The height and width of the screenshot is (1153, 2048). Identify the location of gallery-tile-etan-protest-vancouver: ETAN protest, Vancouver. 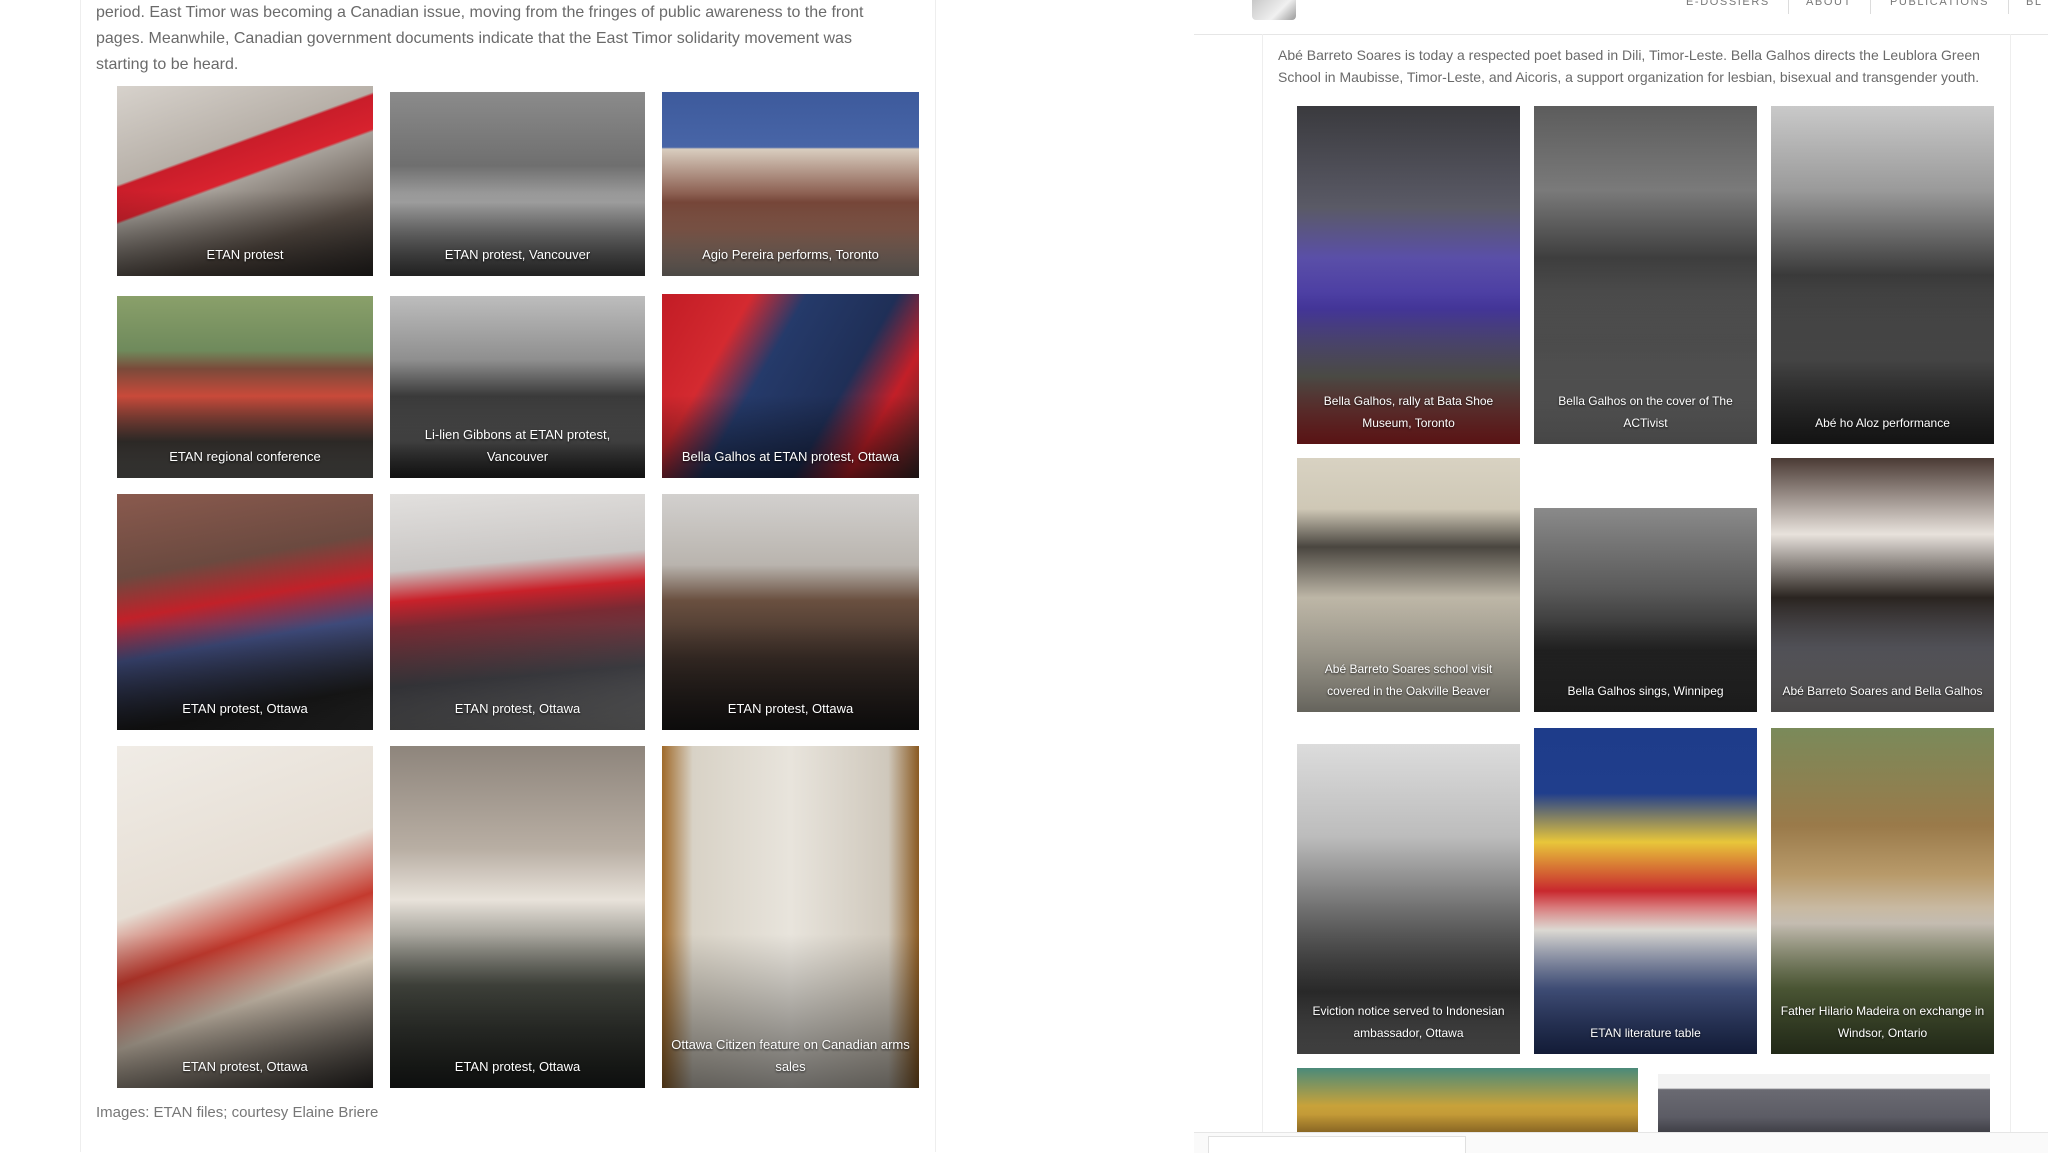
(517, 184).